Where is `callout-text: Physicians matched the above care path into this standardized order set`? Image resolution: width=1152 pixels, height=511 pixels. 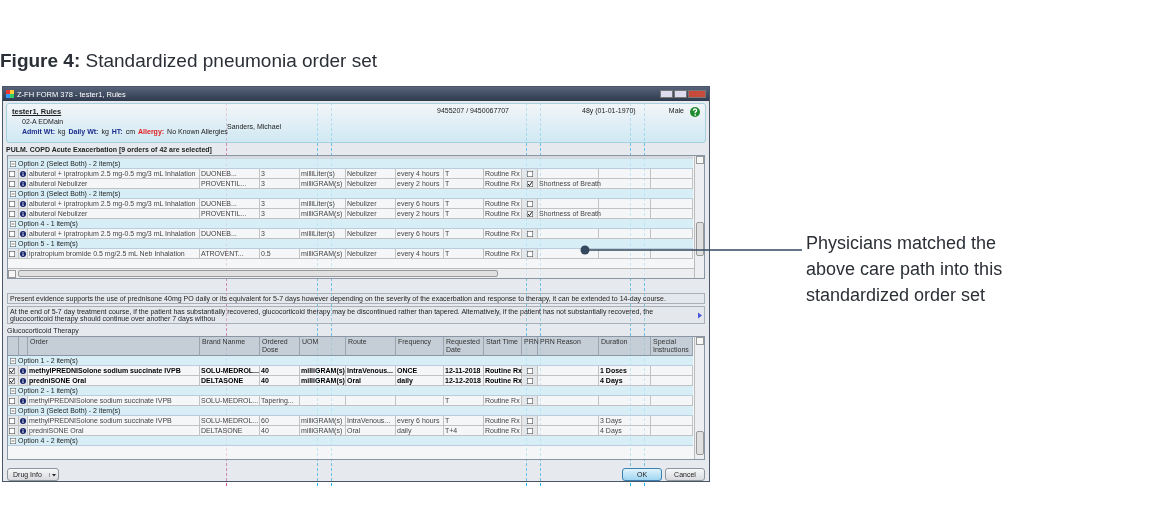
callout-text: Physicians matched the above care path into this standardized order set is located at coordinates (905, 269).